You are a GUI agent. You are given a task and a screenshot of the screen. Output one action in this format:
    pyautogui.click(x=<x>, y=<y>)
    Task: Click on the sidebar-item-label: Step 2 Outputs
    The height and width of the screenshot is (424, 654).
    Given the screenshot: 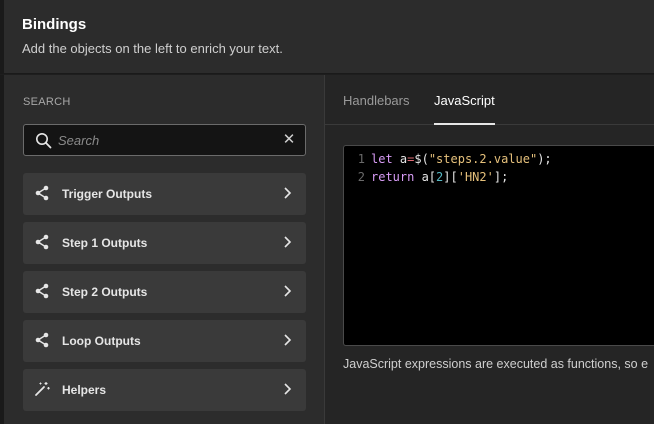 What is the action you would take?
    pyautogui.click(x=105, y=292)
    